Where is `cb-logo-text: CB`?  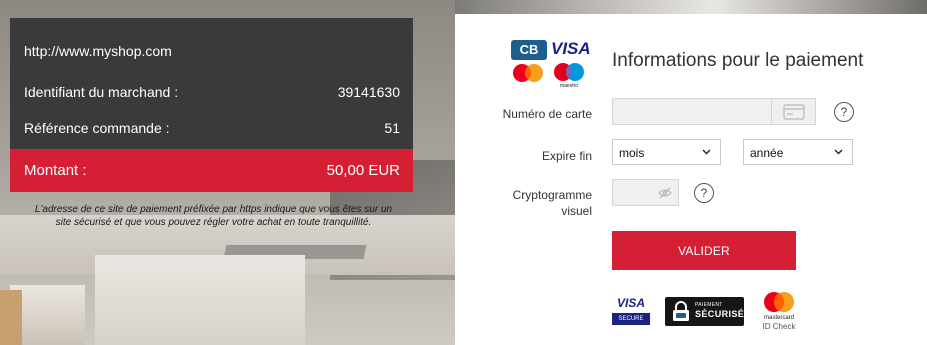
cb-logo-text: CB is located at coordinates (529, 49).